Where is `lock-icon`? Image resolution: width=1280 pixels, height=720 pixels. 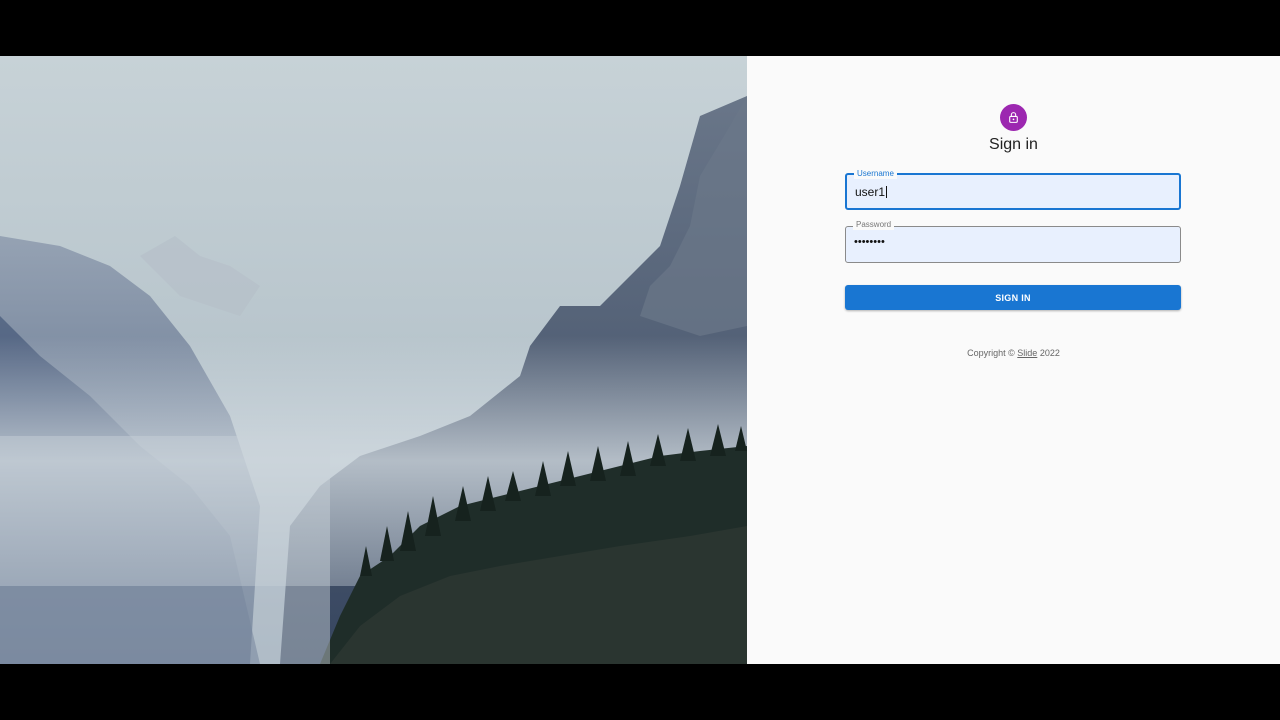 lock-icon is located at coordinates (1013, 117).